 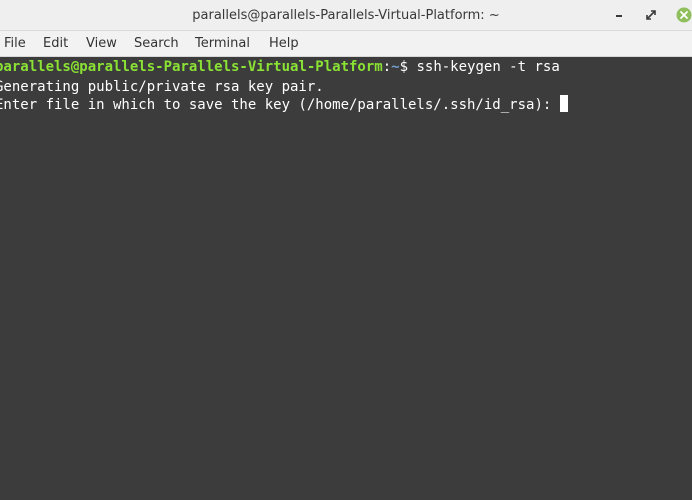 I want to click on maximize-icon, so click(x=651, y=15).